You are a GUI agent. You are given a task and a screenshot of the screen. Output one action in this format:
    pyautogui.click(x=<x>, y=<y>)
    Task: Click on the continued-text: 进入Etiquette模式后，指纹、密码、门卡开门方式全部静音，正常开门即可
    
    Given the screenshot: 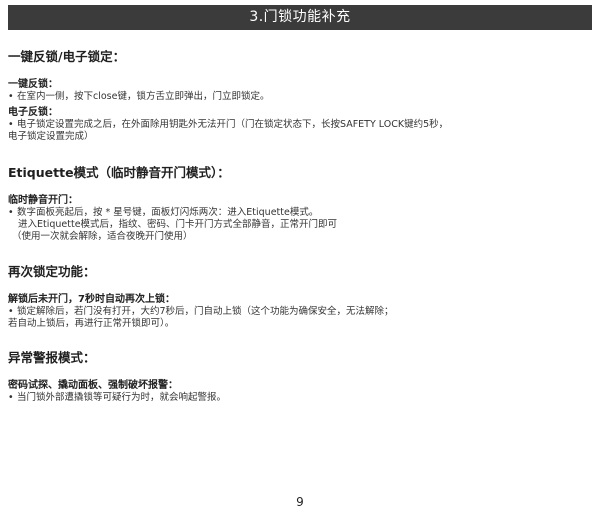 What is the action you would take?
    pyautogui.click(x=178, y=224)
    